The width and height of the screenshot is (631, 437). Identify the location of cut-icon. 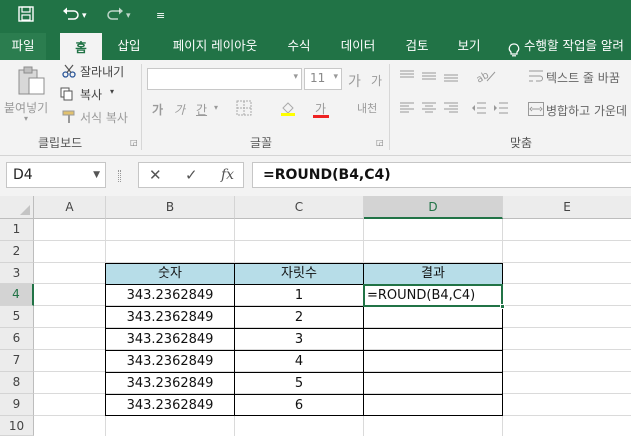
(69, 72).